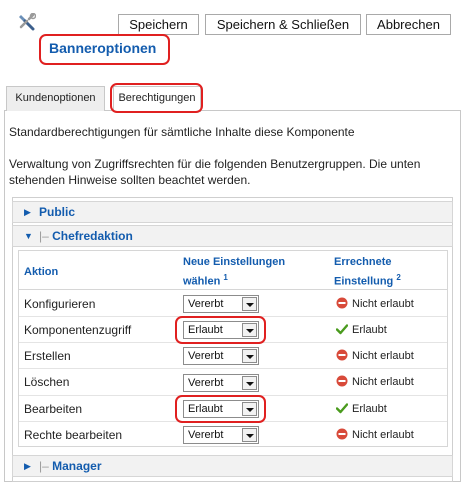  Describe the element at coordinates (73, 435) in the screenshot. I see `row-action-label: Rechte bearbeiten` at that location.